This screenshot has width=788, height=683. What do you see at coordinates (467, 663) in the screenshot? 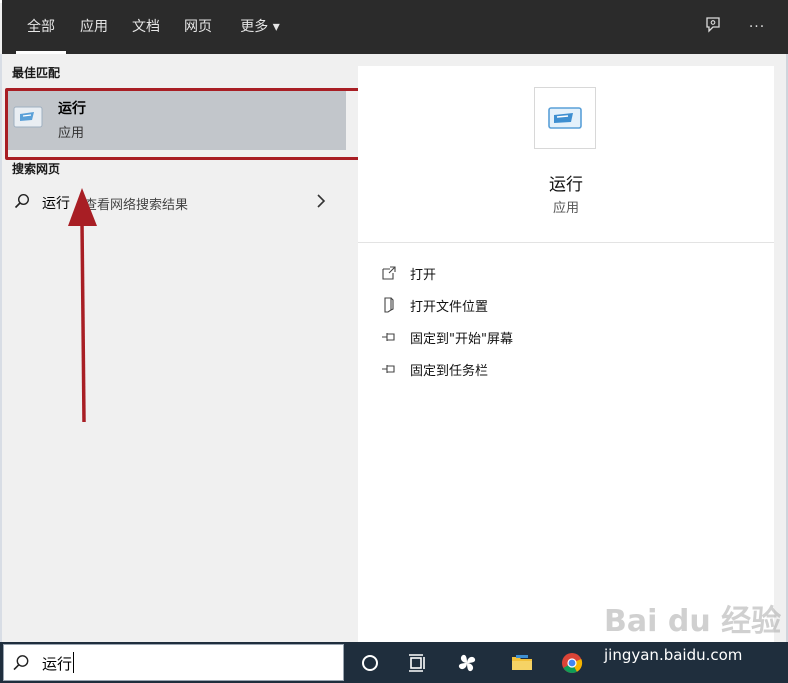
I see `pinwheel-app-icon` at bounding box center [467, 663].